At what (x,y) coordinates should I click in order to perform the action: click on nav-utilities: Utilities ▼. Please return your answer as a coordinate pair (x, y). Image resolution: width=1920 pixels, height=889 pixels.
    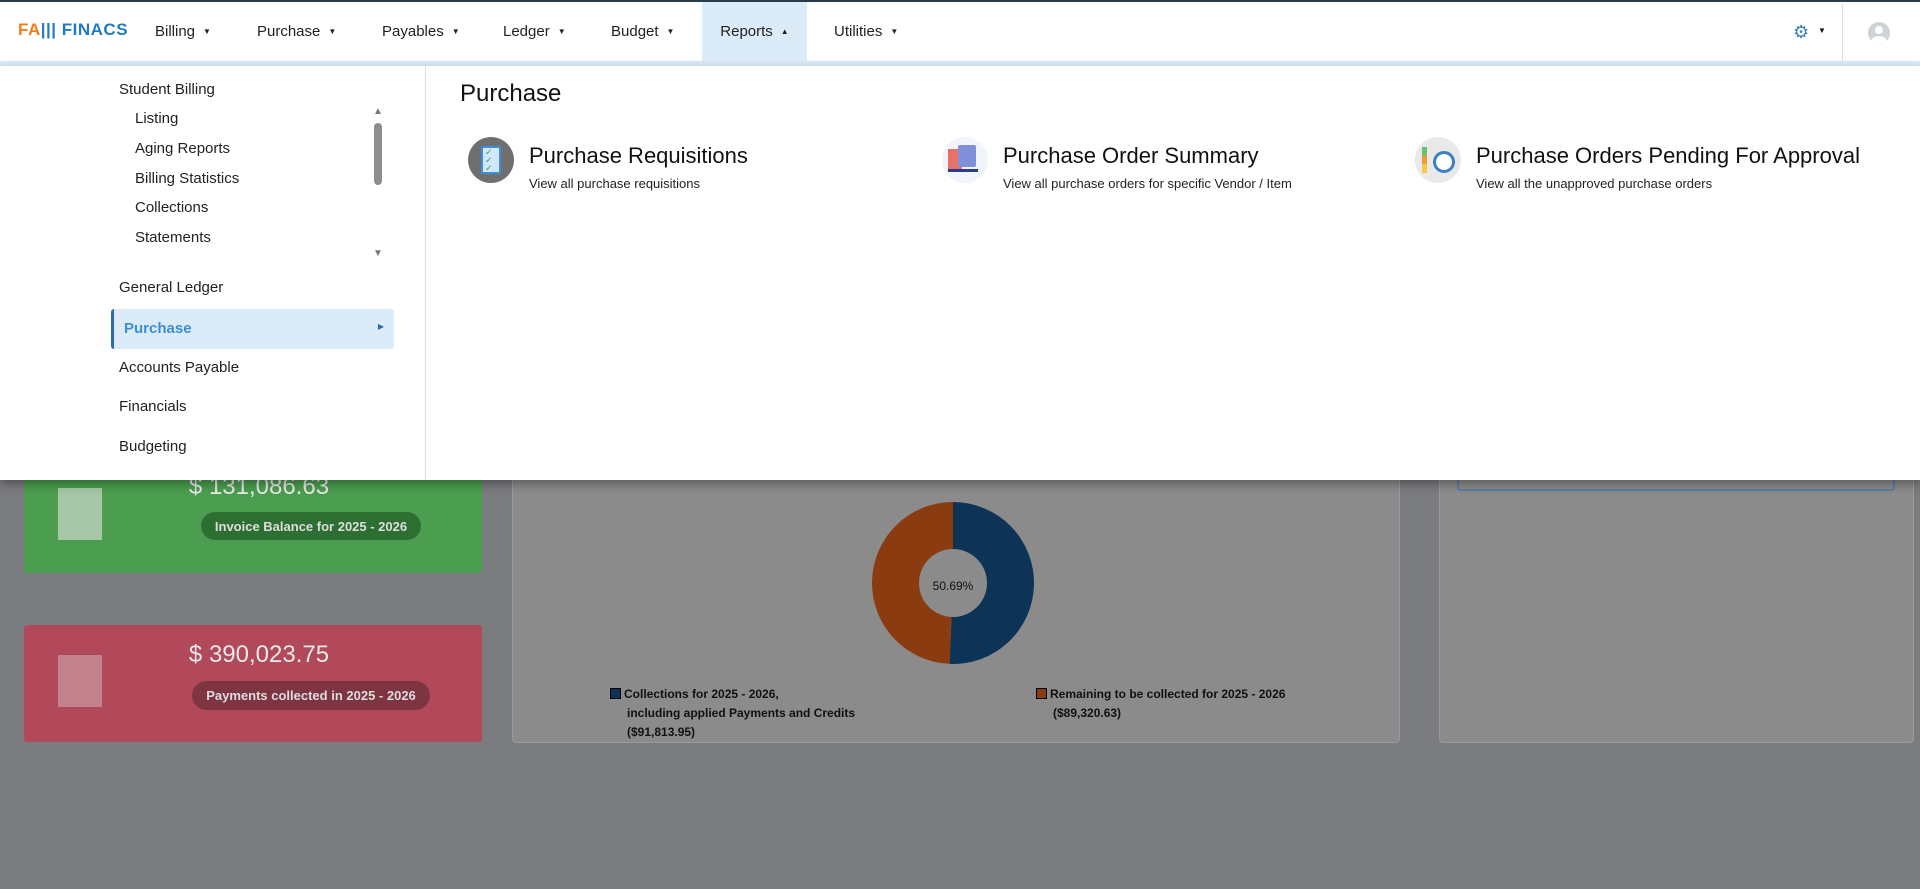
    Looking at the image, I should click on (866, 31).